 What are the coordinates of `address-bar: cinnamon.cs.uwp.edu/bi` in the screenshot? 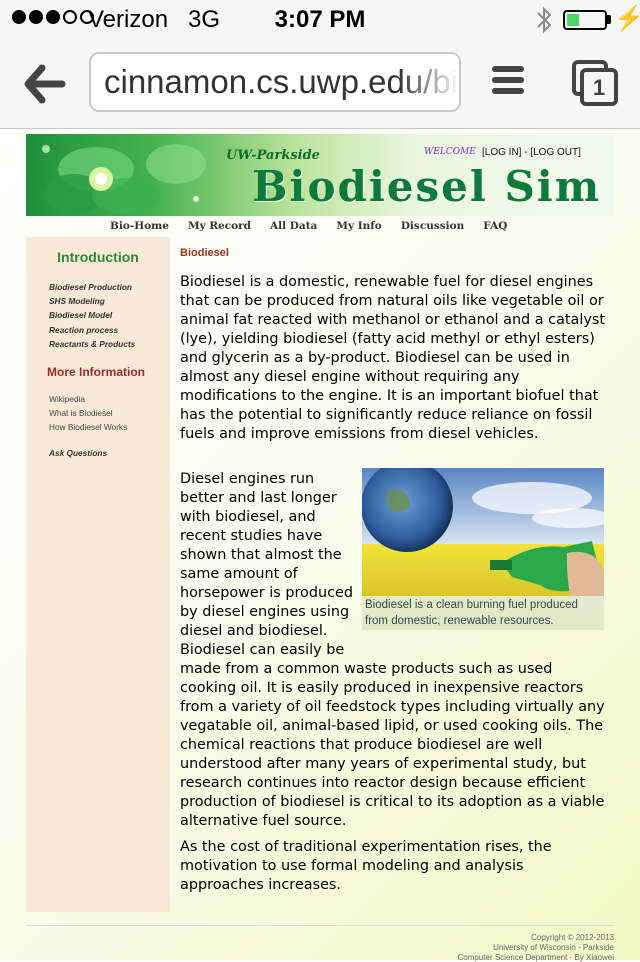 It's located at (275, 82).